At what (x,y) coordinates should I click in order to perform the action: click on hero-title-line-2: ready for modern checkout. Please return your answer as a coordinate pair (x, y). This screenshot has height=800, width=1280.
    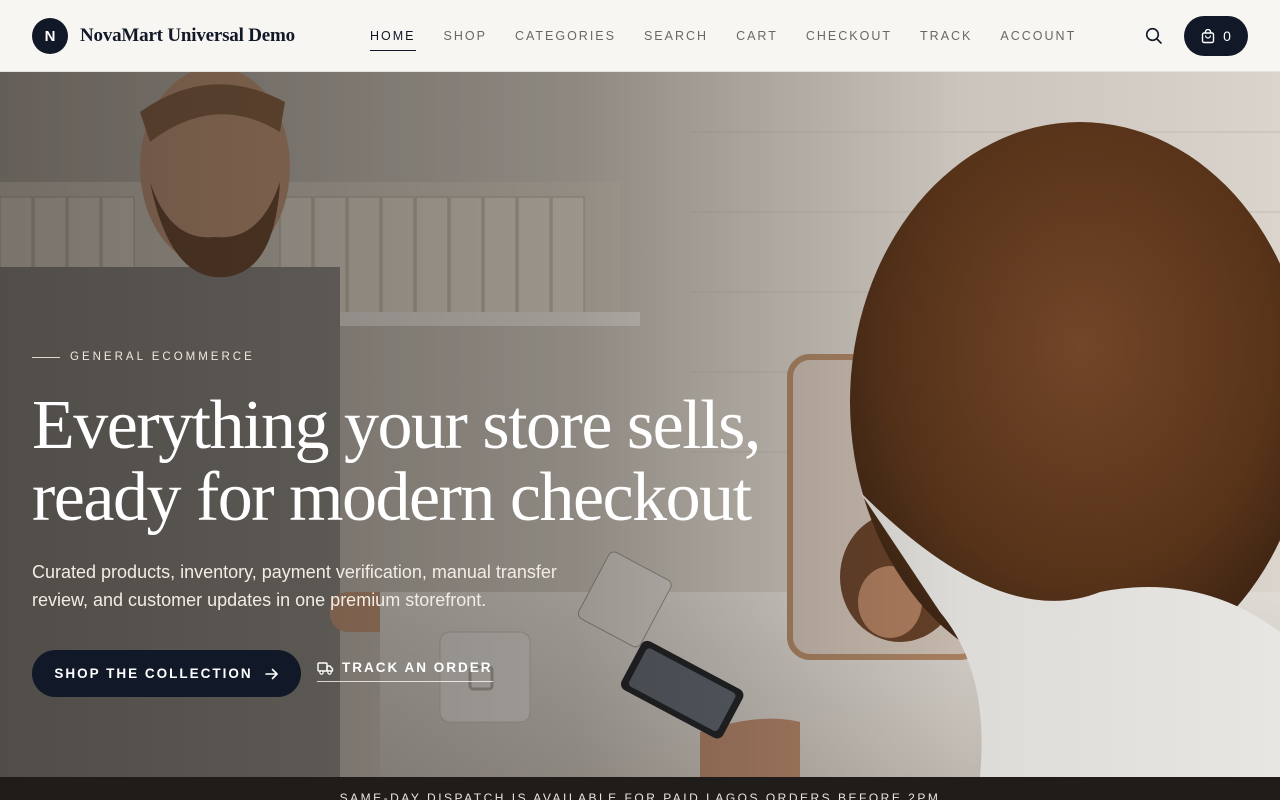
    Looking at the image, I should click on (392, 497).